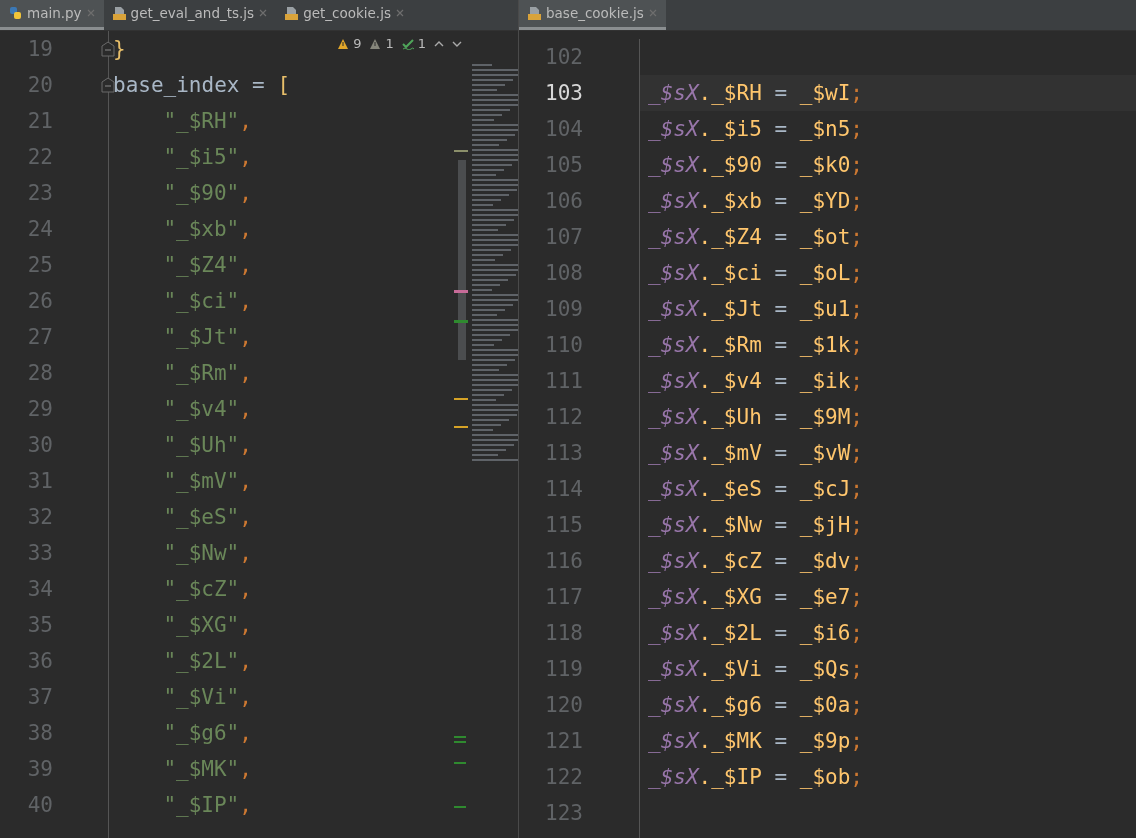 The height and width of the screenshot is (838, 1136). Describe the element at coordinates (457, 43) in the screenshot. I see `chevron-down-icon` at that location.